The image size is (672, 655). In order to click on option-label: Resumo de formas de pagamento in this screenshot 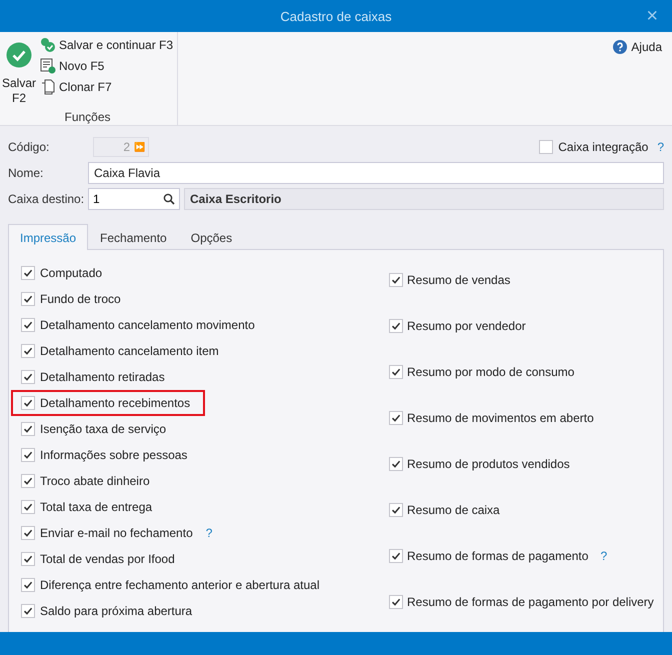, I will do `click(497, 556)`.